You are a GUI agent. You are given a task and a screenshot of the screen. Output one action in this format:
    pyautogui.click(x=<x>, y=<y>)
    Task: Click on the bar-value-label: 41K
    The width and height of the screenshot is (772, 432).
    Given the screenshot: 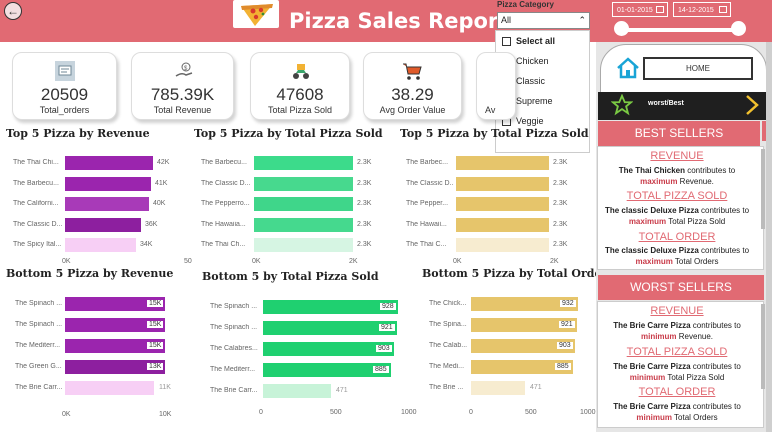 What is the action you would take?
    pyautogui.click(x=161, y=183)
    